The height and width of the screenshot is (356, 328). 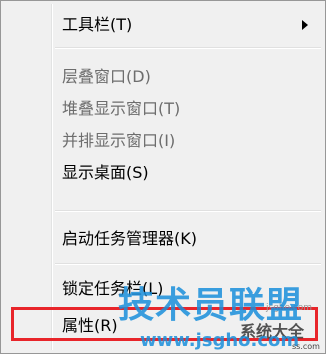 I want to click on menu-item-label: 层叠窗口(D), so click(x=106, y=76).